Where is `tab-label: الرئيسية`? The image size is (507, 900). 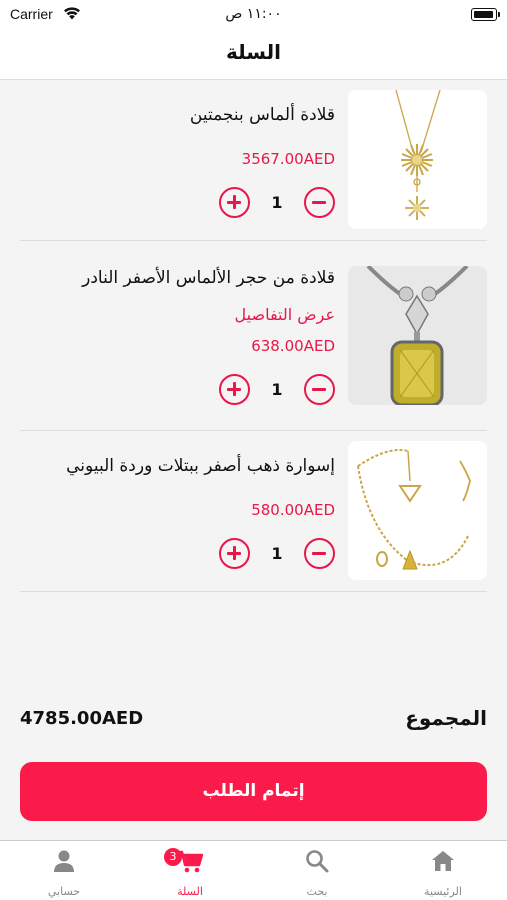 tab-label: الرئيسية is located at coordinates (443, 891).